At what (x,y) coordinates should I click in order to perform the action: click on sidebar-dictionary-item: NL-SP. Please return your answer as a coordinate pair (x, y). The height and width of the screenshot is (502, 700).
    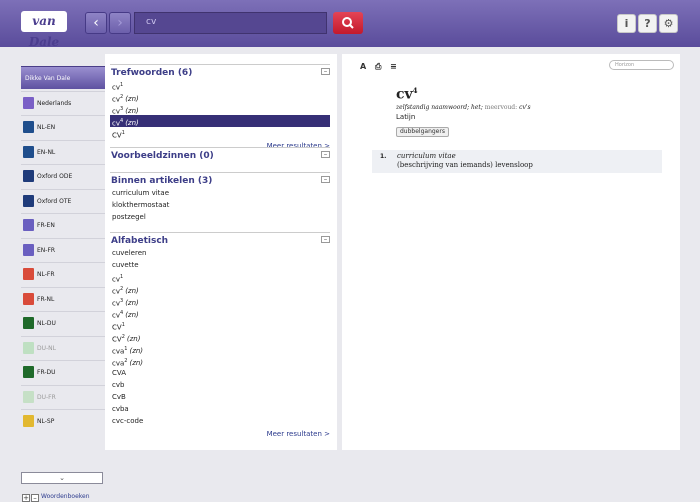
    Looking at the image, I should click on (63, 421).